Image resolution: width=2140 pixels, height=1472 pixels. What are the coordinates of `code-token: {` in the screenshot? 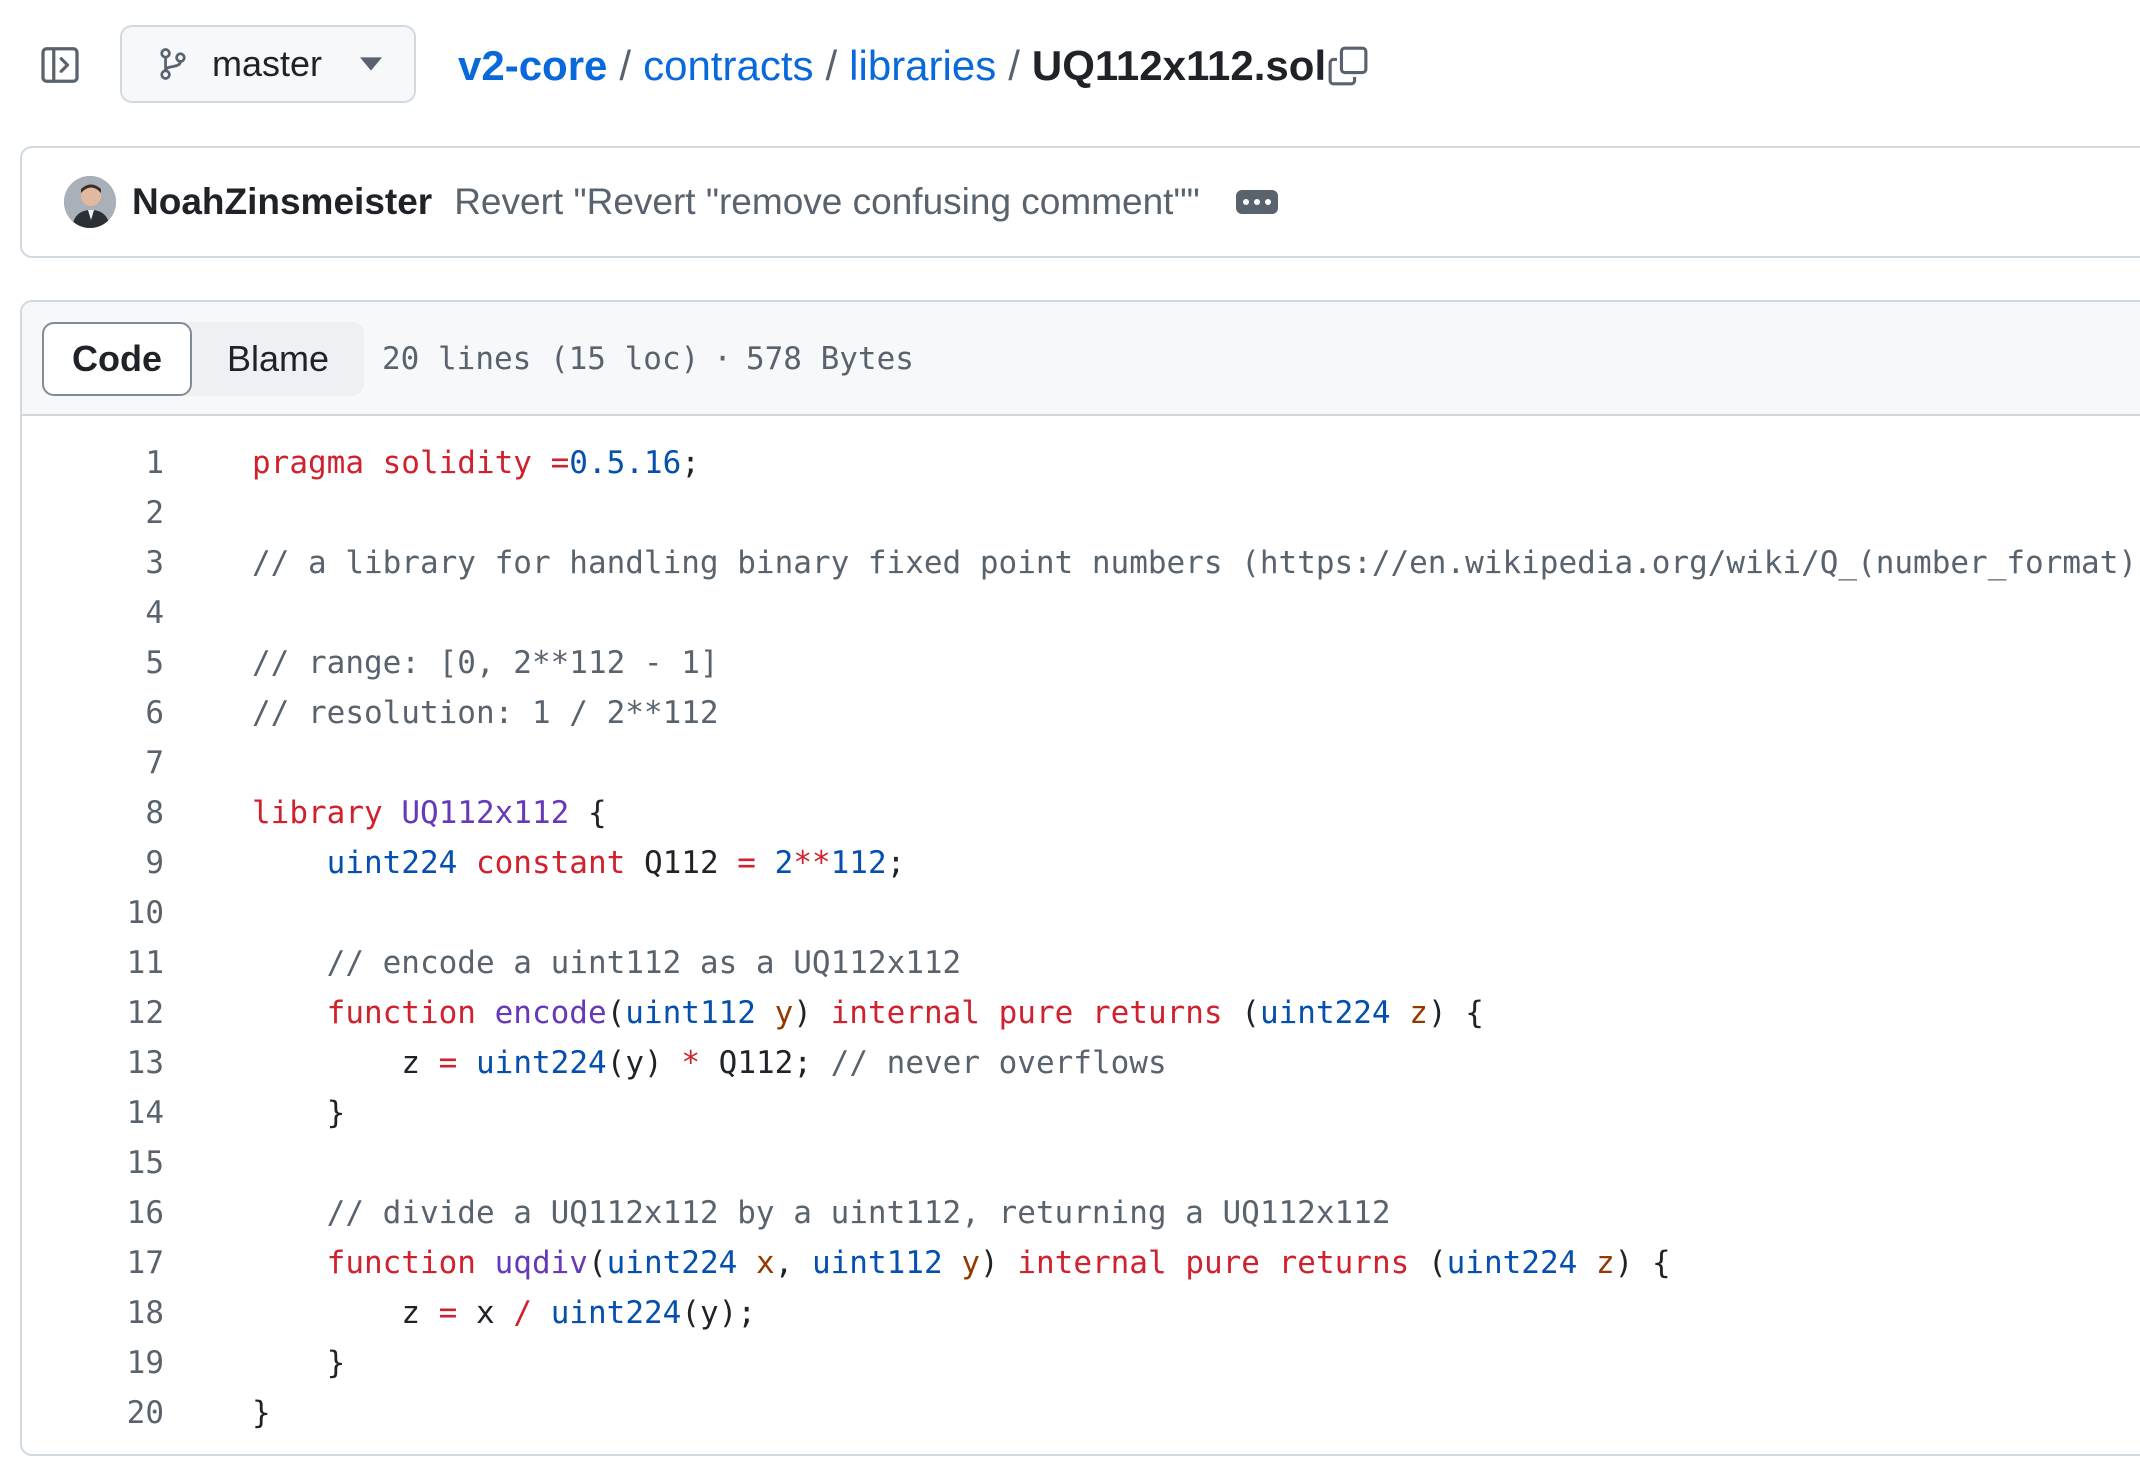 It's located at (597, 813).